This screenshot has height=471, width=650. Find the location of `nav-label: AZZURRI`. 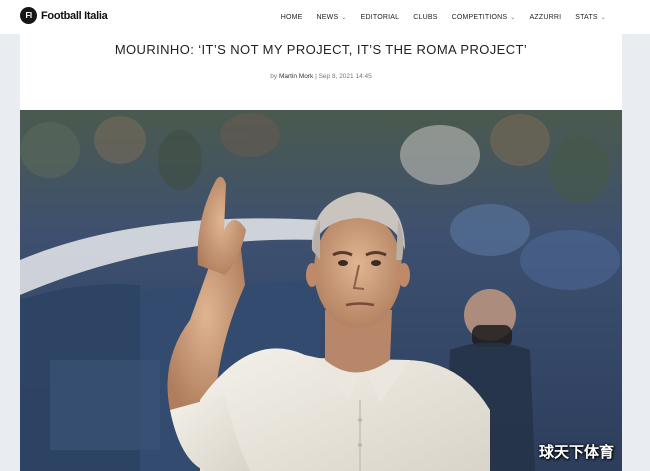

nav-label: AZZURRI is located at coordinates (545, 17).